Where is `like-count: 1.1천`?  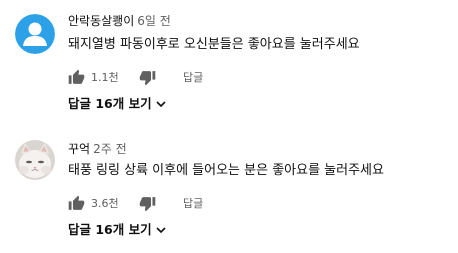 like-count: 1.1천 is located at coordinates (105, 77).